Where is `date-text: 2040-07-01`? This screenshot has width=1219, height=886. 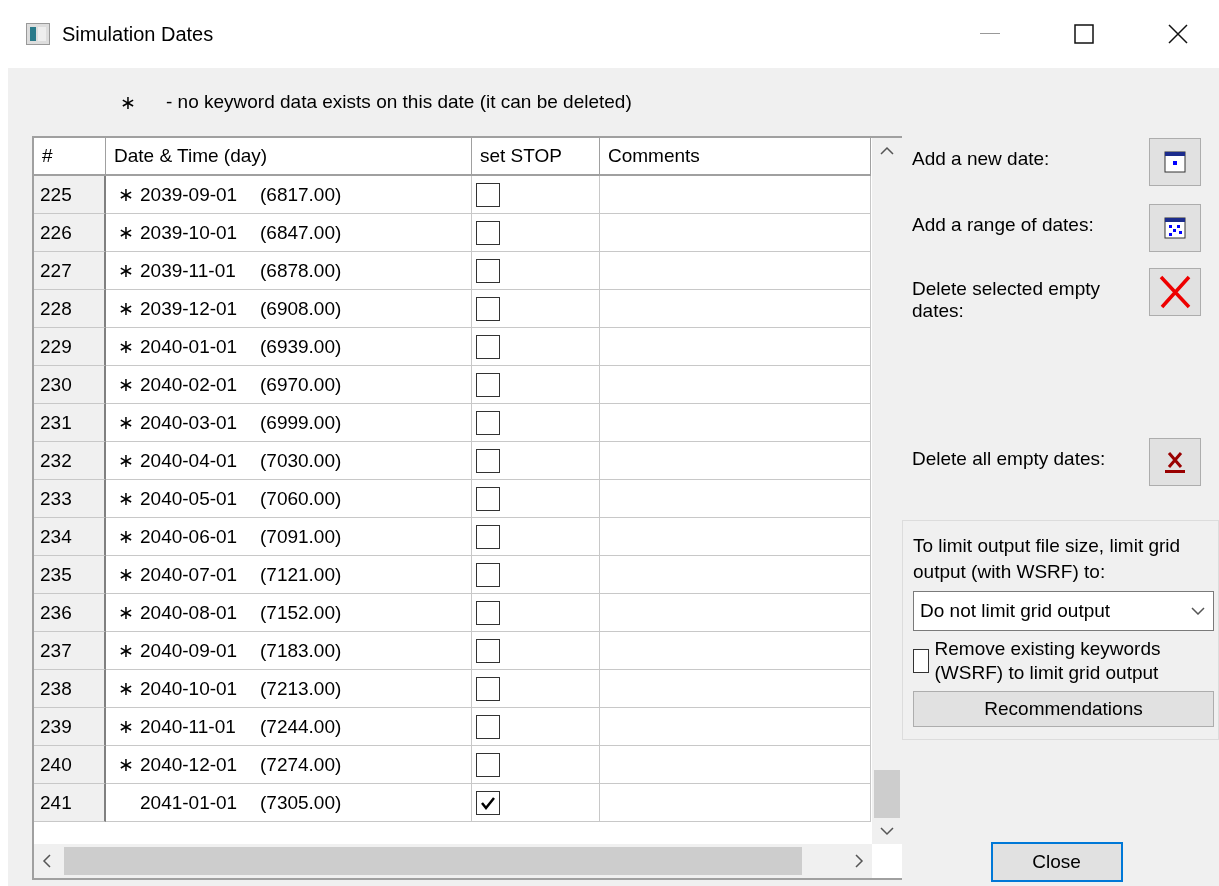 date-text: 2040-07-01 is located at coordinates (189, 574).